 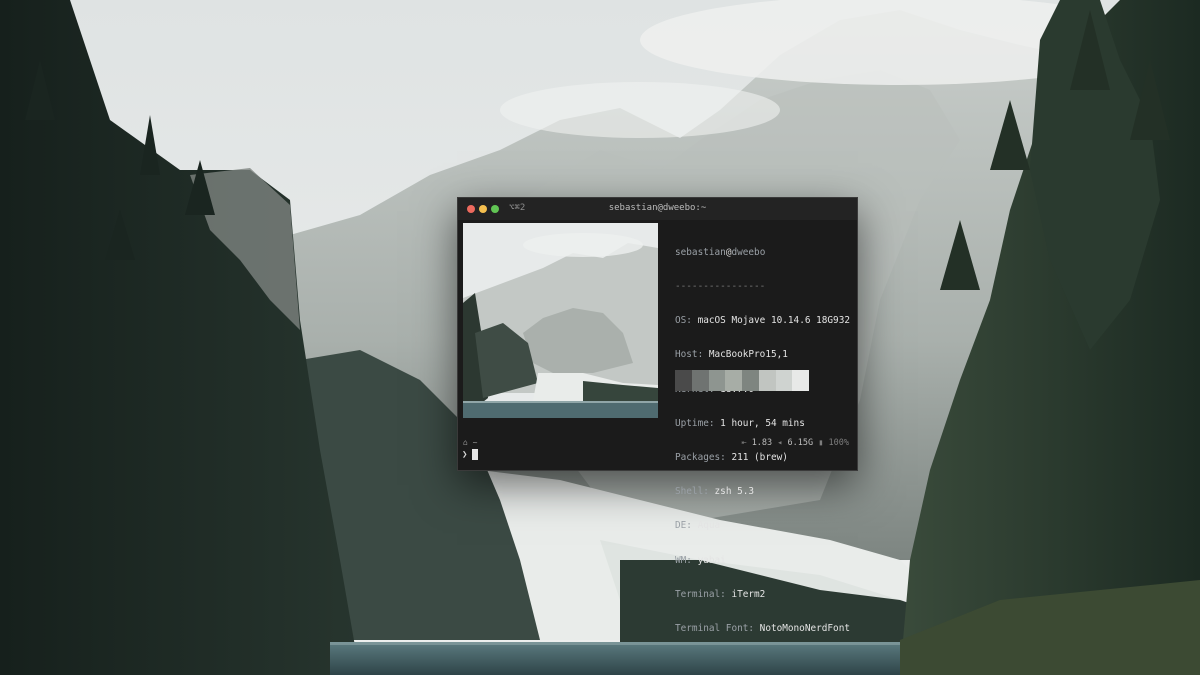 What do you see at coordinates (700, 560) in the screenshot?
I see `neofetch-row: WM: yabai` at bounding box center [700, 560].